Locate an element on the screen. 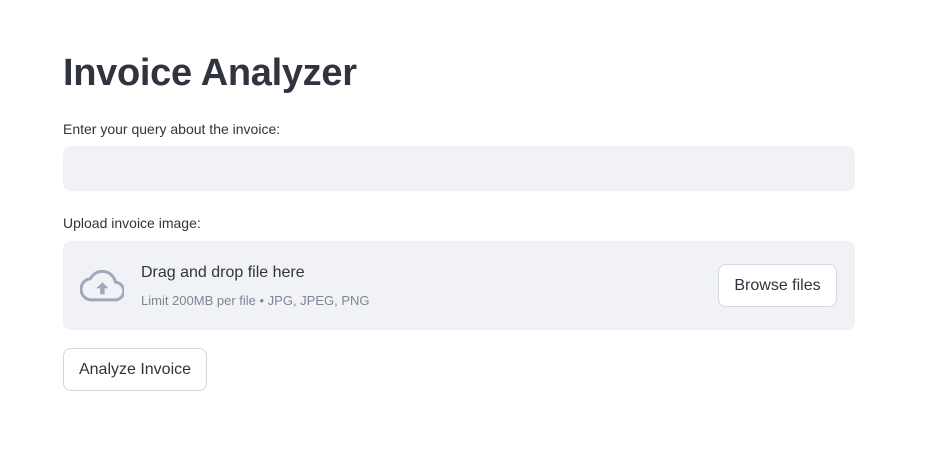 This screenshot has width=929, height=469. dropzone-subtitle: Limit 200MB per file • JPG, JPEG, PNG is located at coordinates (255, 300).